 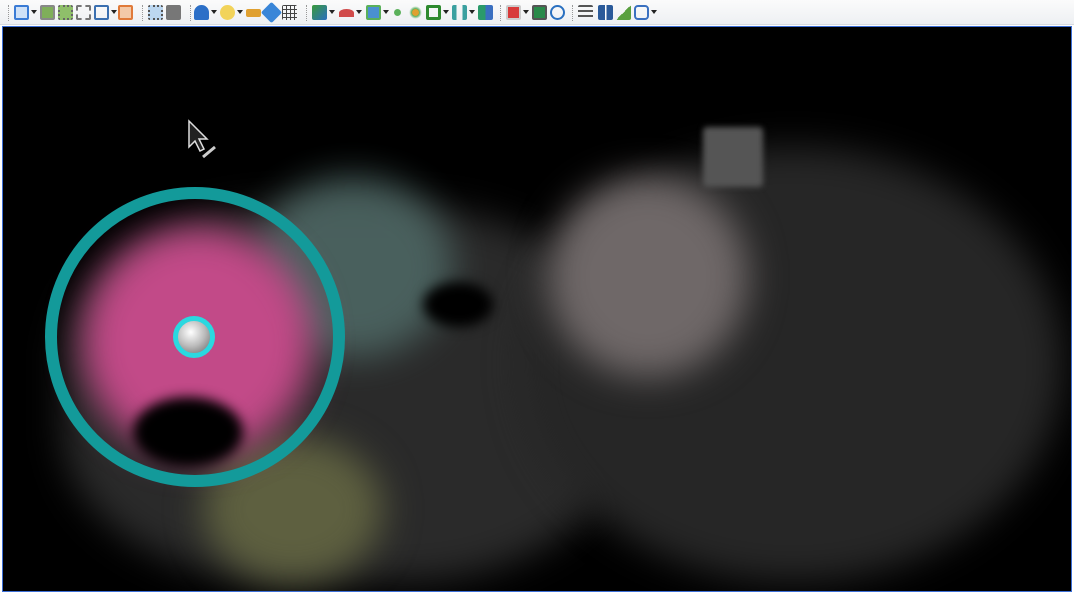 I want to click on clip-icon, so click(x=373, y=12).